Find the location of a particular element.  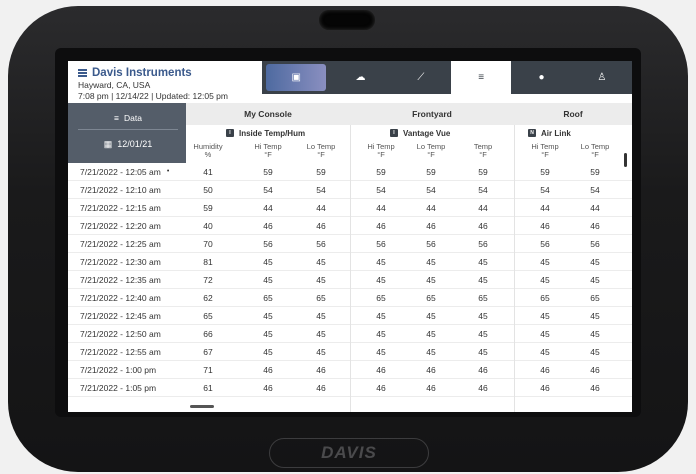

tab-location: ● is located at coordinates (541, 77).